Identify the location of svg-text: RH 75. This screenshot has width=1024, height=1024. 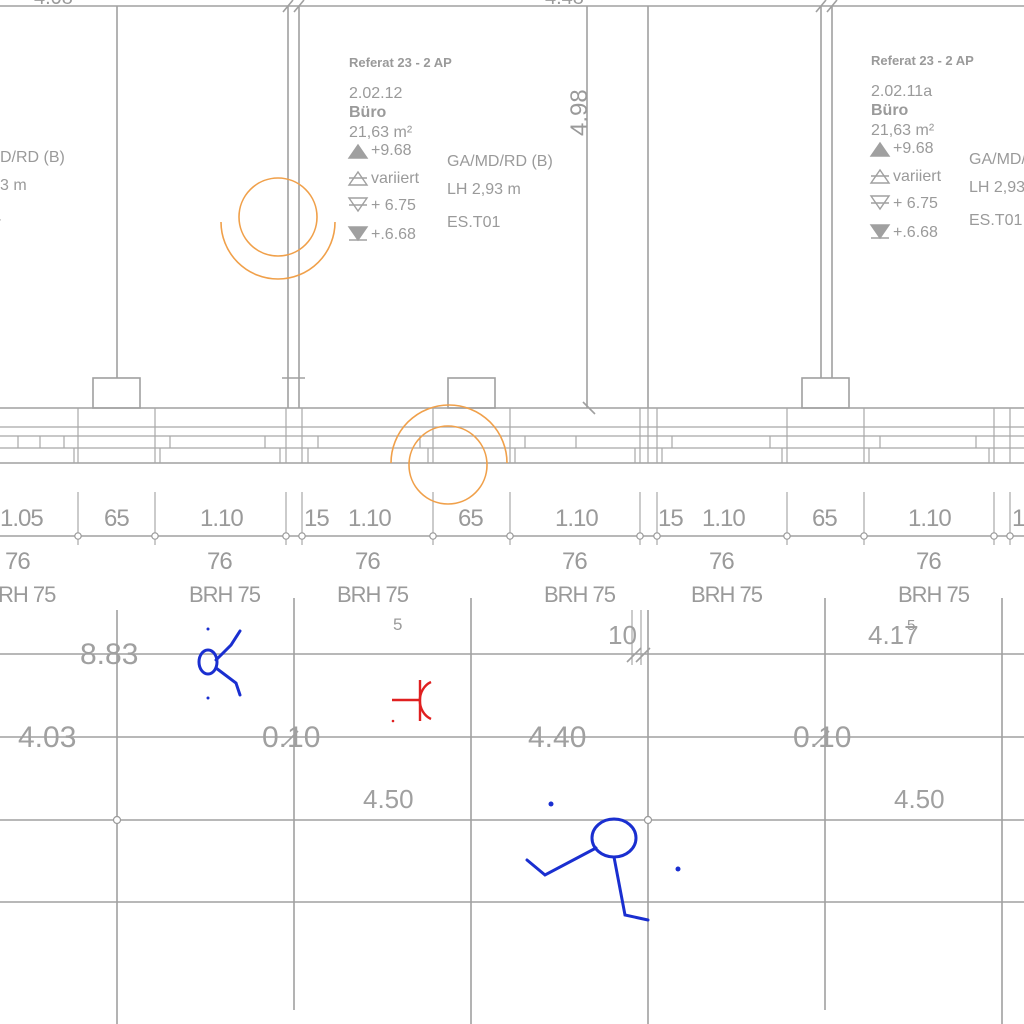
(28, 594).